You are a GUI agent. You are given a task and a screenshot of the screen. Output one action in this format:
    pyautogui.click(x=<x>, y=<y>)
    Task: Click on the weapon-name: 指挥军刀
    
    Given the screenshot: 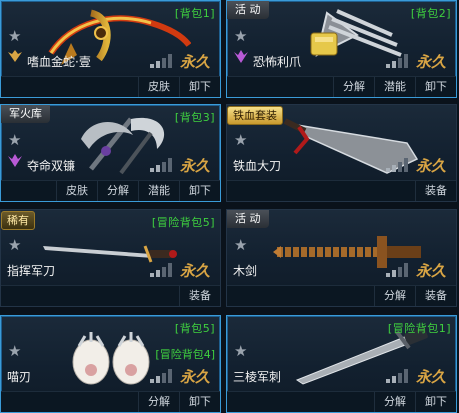 What is the action you would take?
    pyautogui.click(x=31, y=271)
    